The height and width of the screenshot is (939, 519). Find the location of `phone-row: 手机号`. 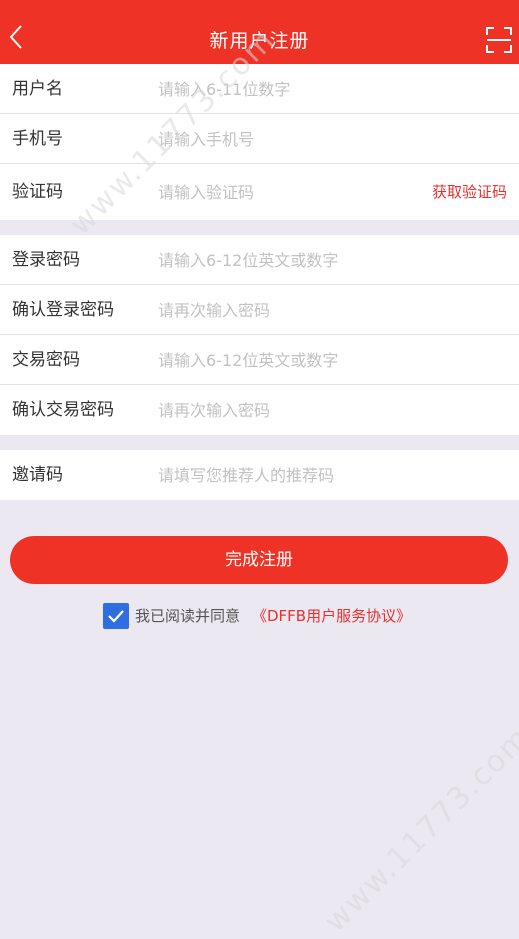

phone-row: 手机号 is located at coordinates (259, 139).